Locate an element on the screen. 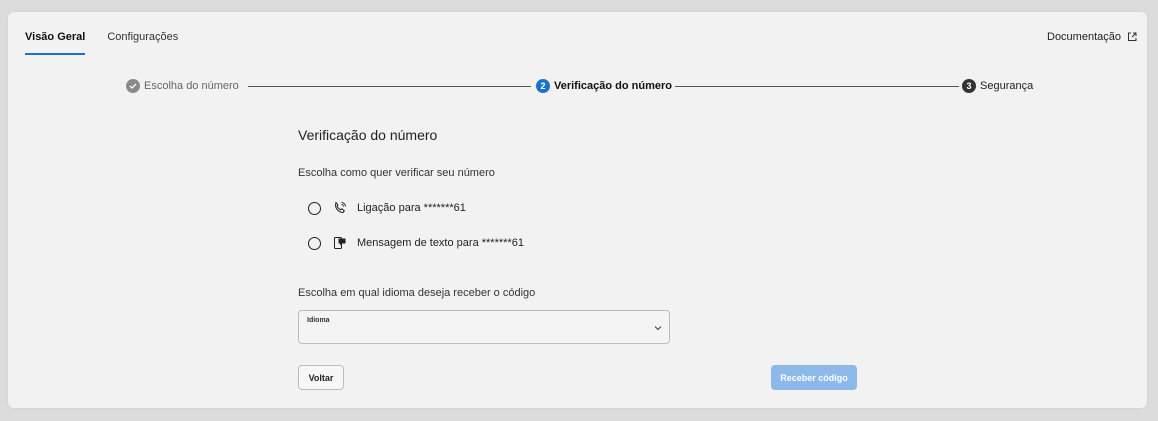 The height and width of the screenshot is (421, 1158). external-link-icon is located at coordinates (1132, 36).